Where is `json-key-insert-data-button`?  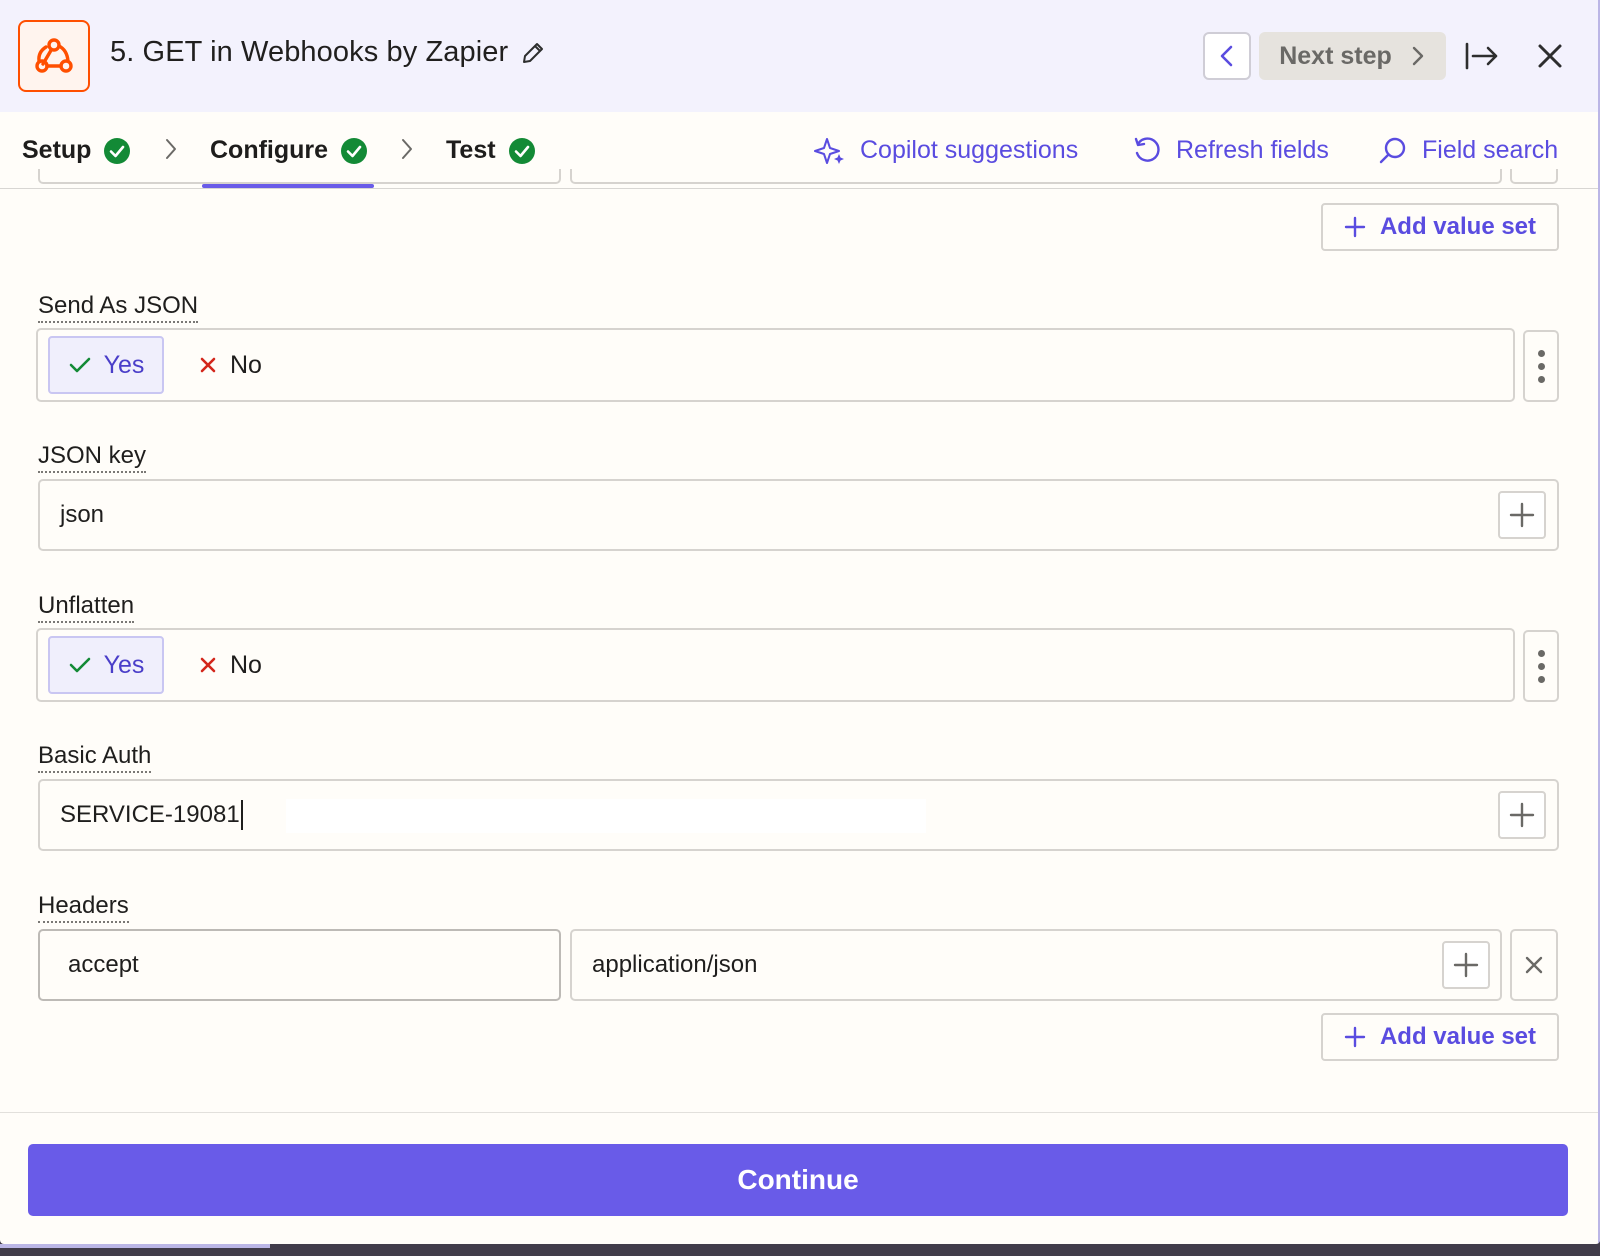
json-key-insert-data-button is located at coordinates (1522, 515).